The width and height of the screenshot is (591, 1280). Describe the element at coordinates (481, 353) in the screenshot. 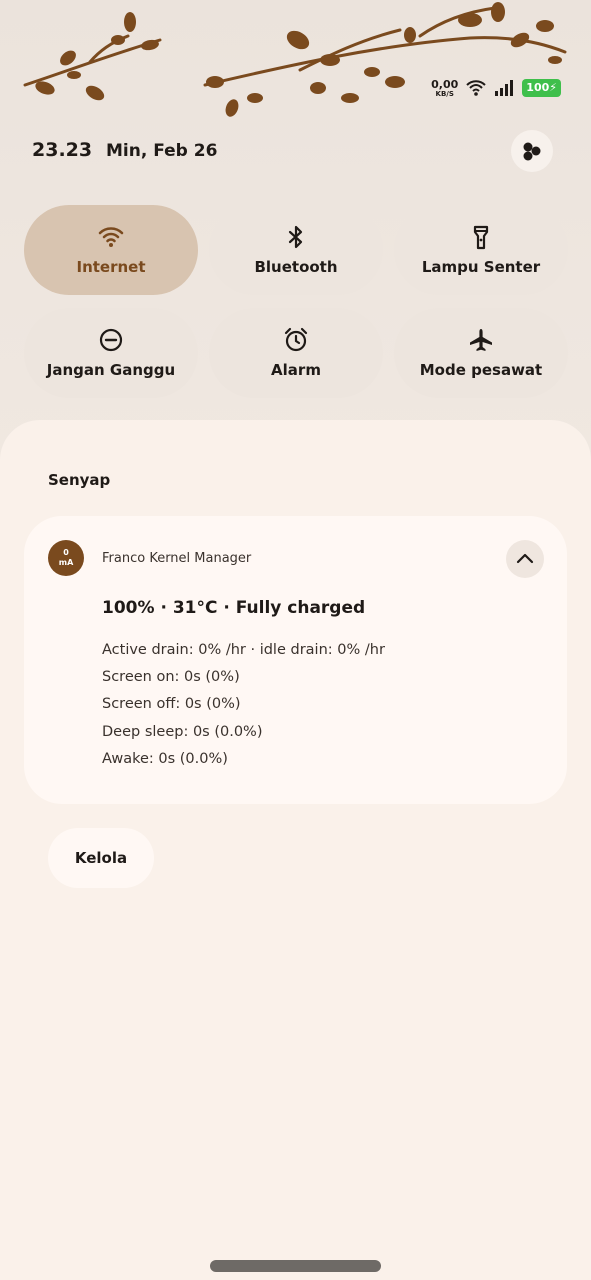

I see `tile-airplane-mode: Mode pesawat` at that location.